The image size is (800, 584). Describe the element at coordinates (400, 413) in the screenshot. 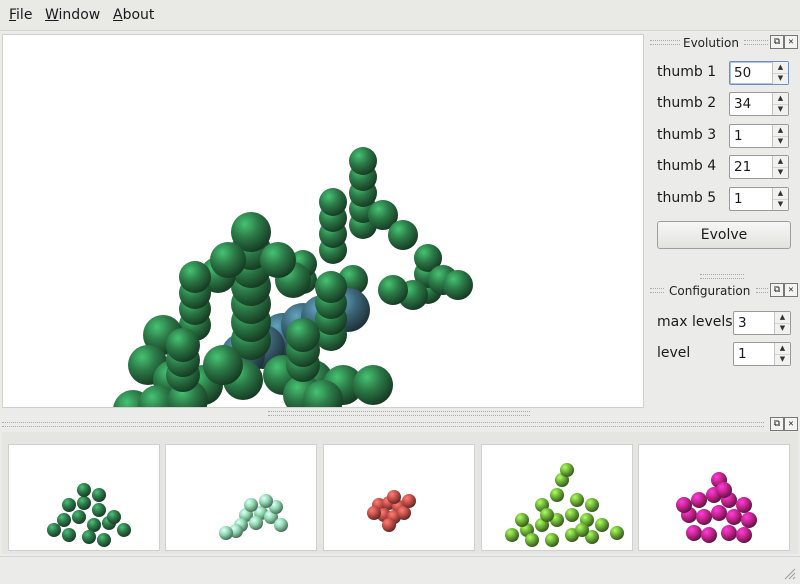

I see `horizontal-splitter` at that location.